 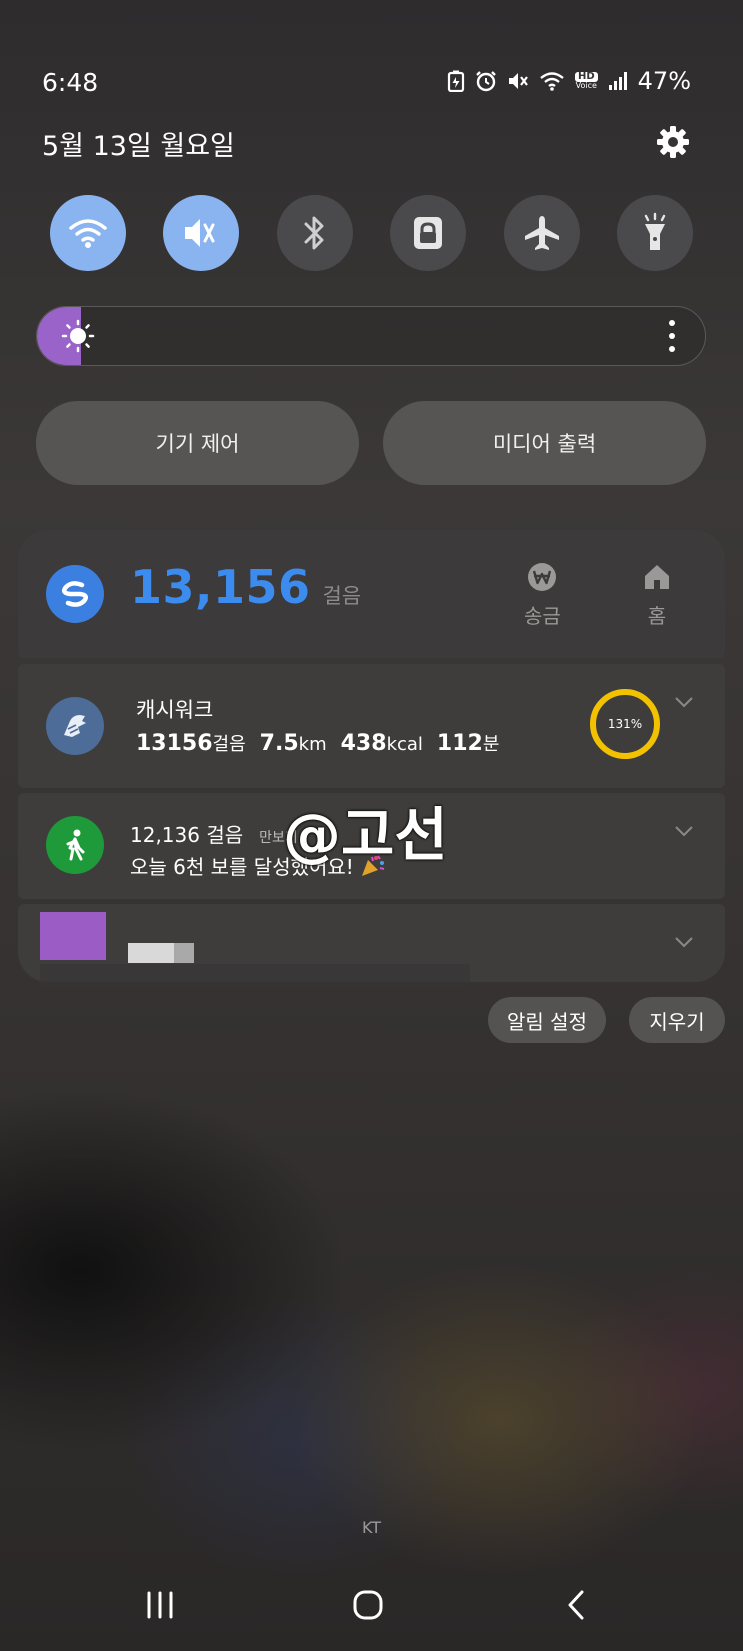 What do you see at coordinates (197, 443) in the screenshot?
I see `device-control-button: 기기 제어` at bounding box center [197, 443].